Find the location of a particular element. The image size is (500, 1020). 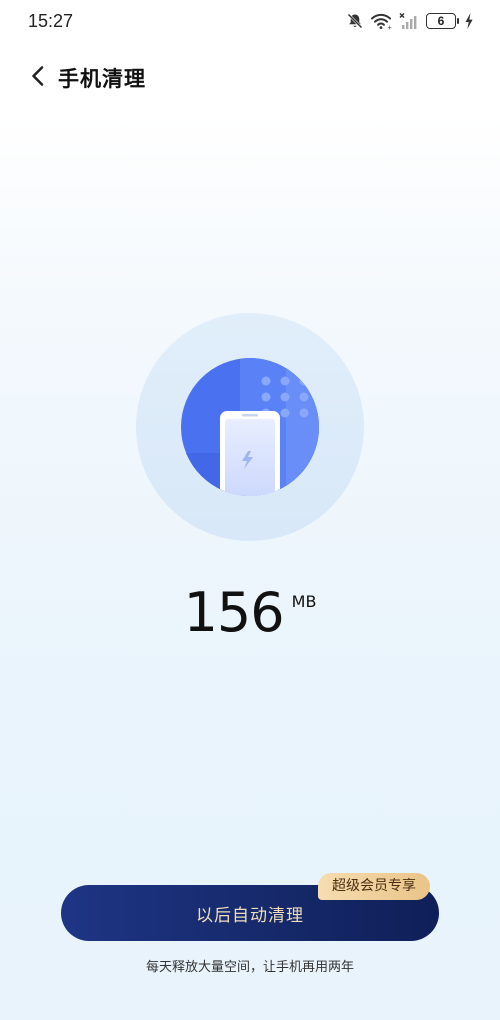

vip-badge: 超级会员专享 is located at coordinates (374, 886).